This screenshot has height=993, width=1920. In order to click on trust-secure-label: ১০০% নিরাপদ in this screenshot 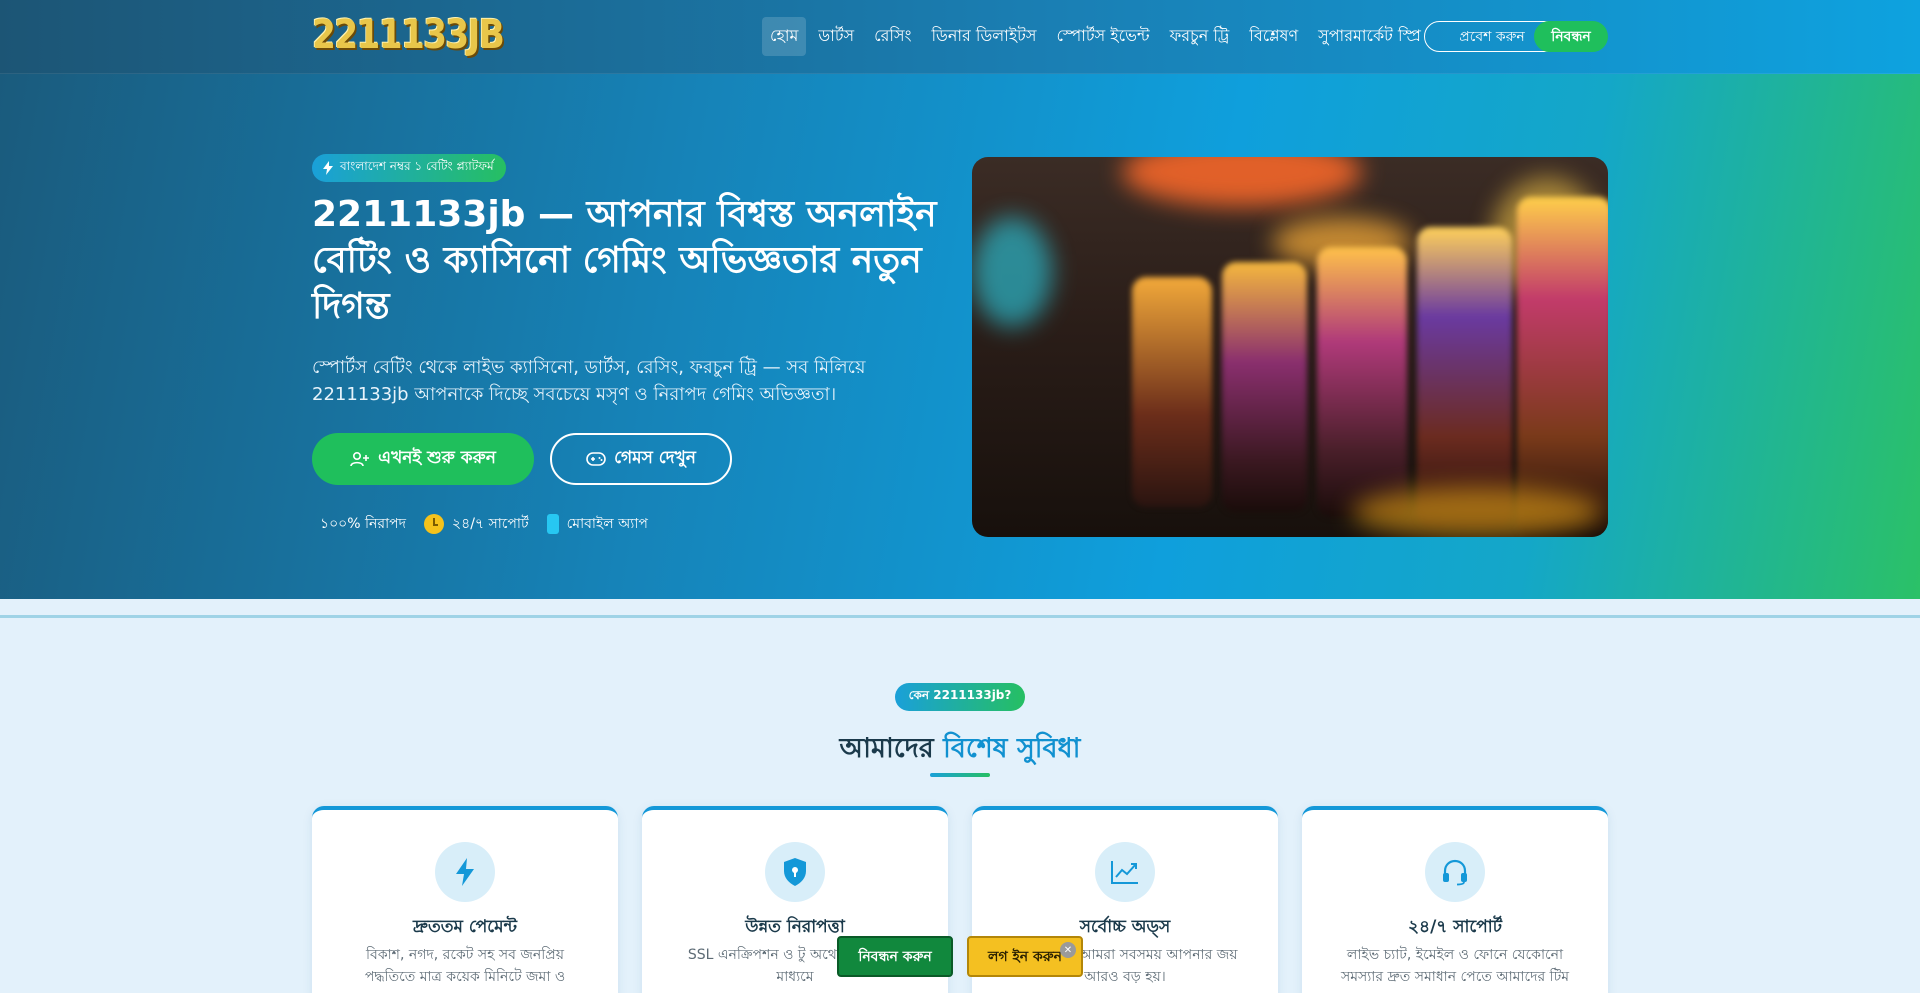, I will do `click(363, 524)`.